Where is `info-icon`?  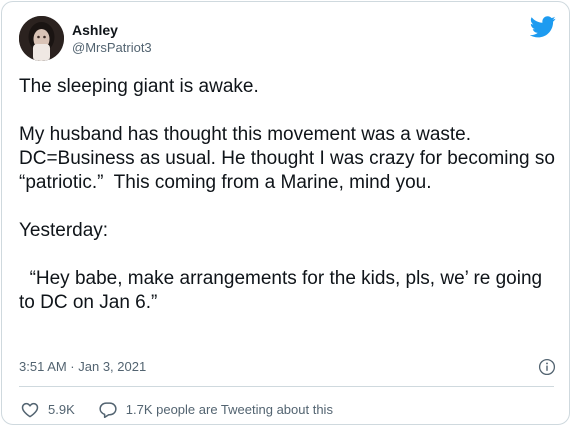 info-icon is located at coordinates (547, 367).